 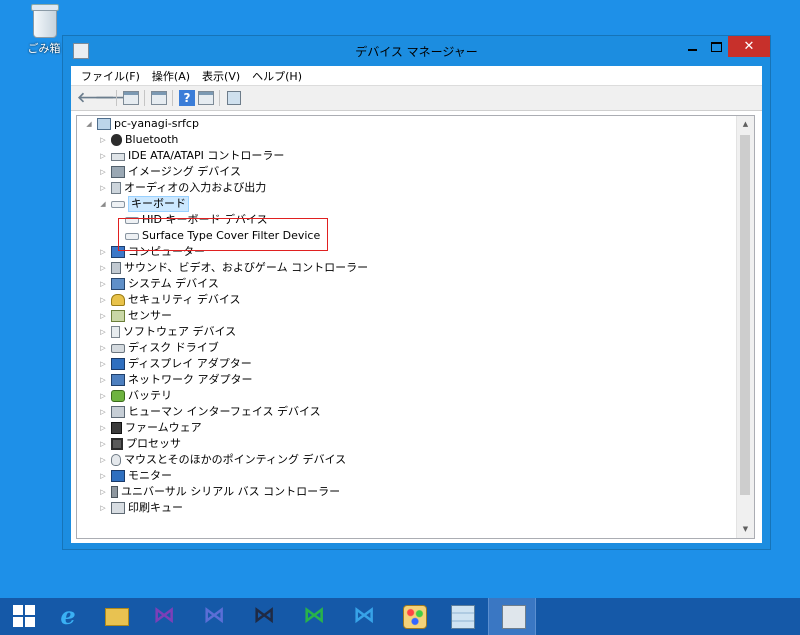 What do you see at coordinates (116, 428) in the screenshot?
I see `firmware-icon` at bounding box center [116, 428].